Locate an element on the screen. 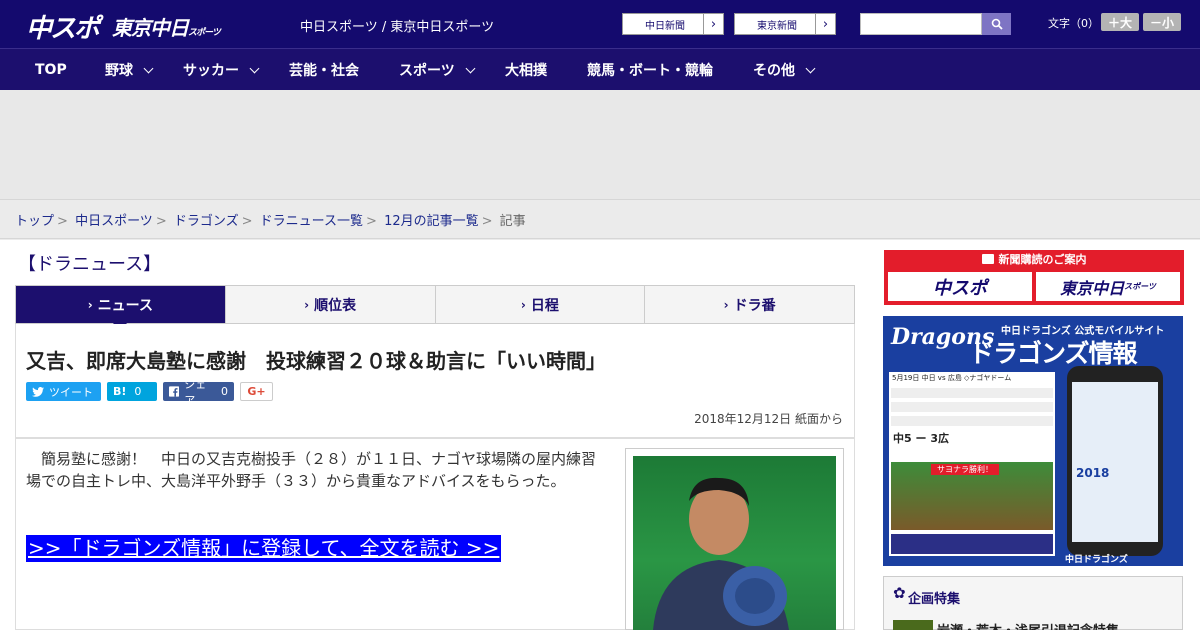  tokyo-logo-small: スポーツ is located at coordinates (204, 33).